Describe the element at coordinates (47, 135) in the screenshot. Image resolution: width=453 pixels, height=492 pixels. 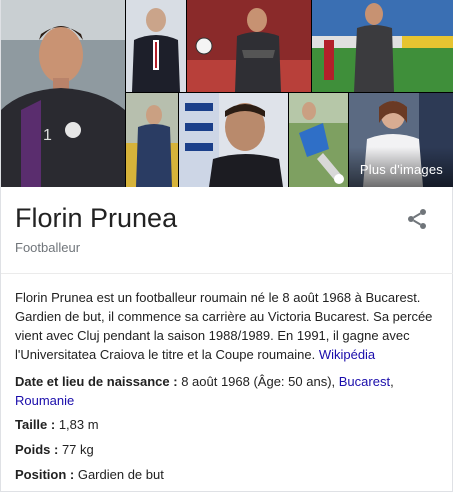
I see `svg-text: 1` at that location.